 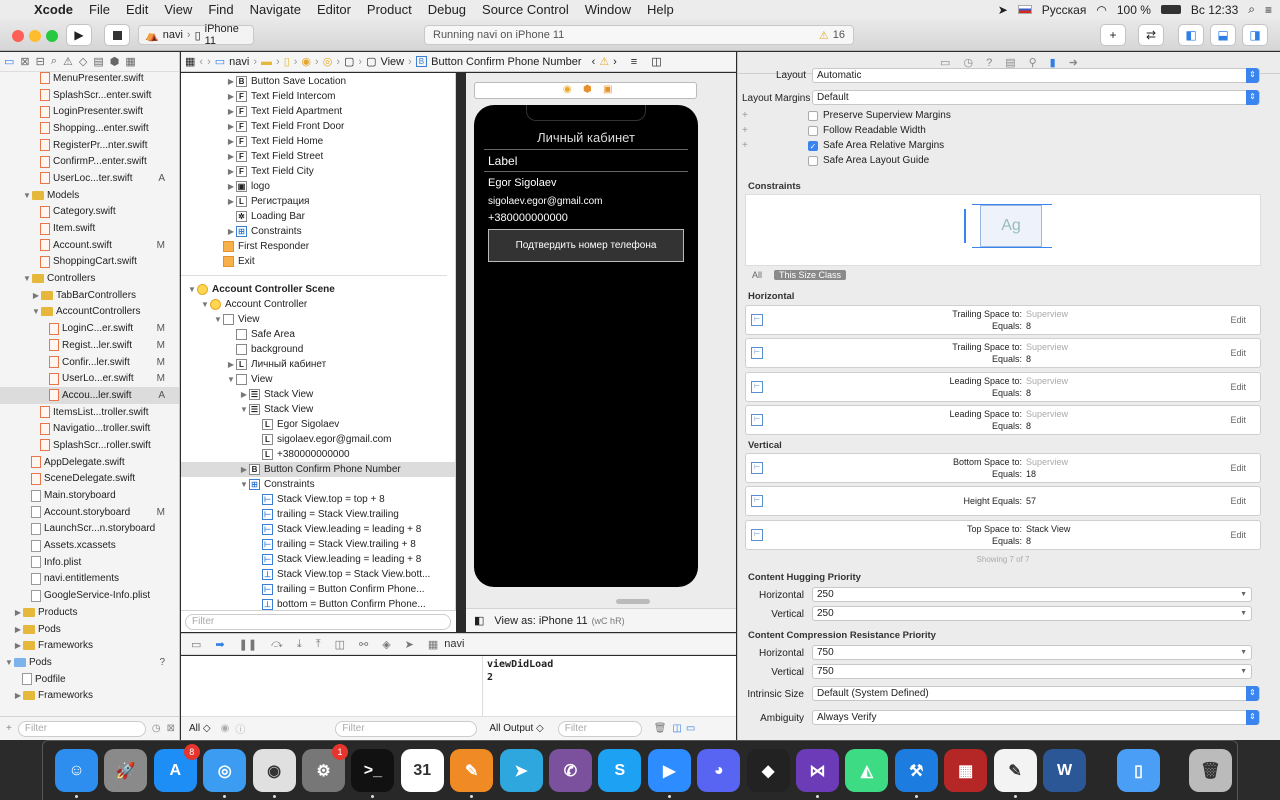 I want to click on plus-icon: +, so click(x=745, y=115).